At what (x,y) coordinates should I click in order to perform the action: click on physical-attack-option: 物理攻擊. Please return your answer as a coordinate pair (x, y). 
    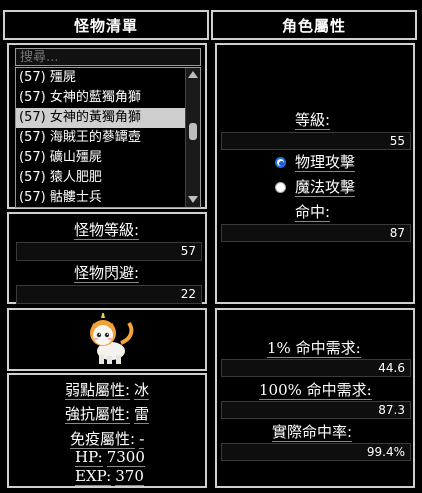
    Looking at the image, I should click on (315, 162).